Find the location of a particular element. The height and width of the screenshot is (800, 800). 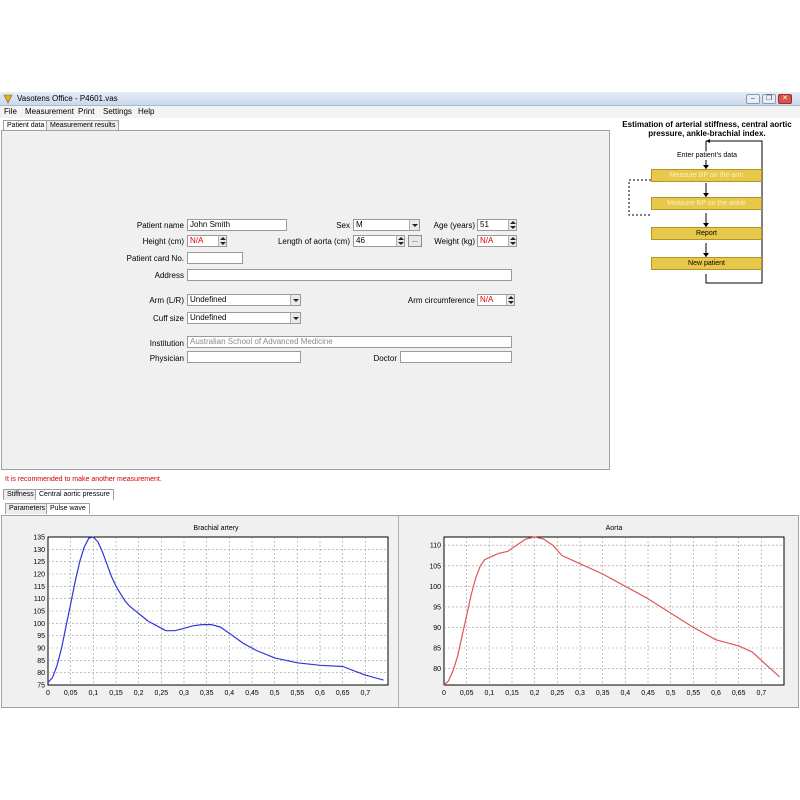

brachial-y-tick-label: 75 is located at coordinates (41, 686).